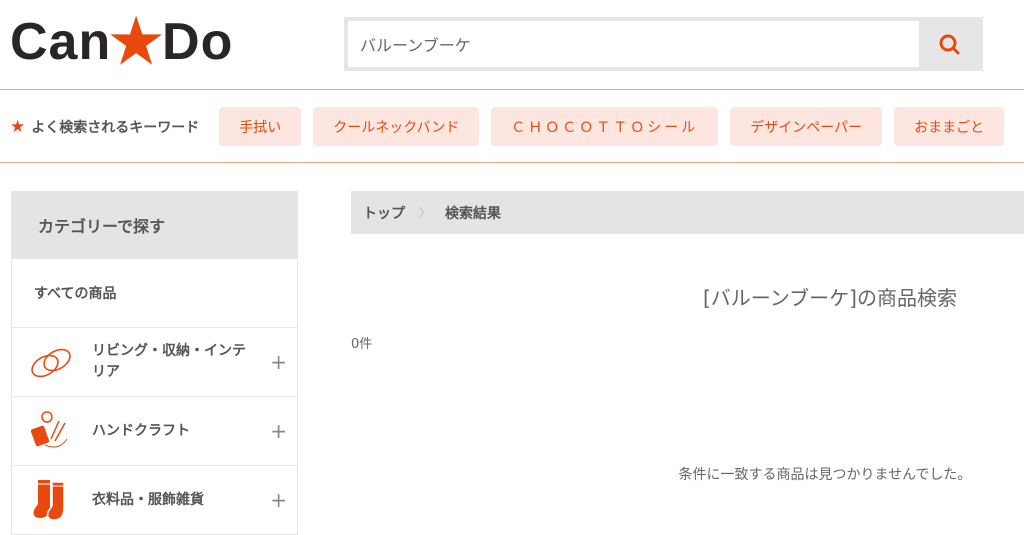 Image resolution: width=1024 pixels, height=535 pixels. What do you see at coordinates (52, 500) in the screenshot?
I see `socks-icon` at bounding box center [52, 500].